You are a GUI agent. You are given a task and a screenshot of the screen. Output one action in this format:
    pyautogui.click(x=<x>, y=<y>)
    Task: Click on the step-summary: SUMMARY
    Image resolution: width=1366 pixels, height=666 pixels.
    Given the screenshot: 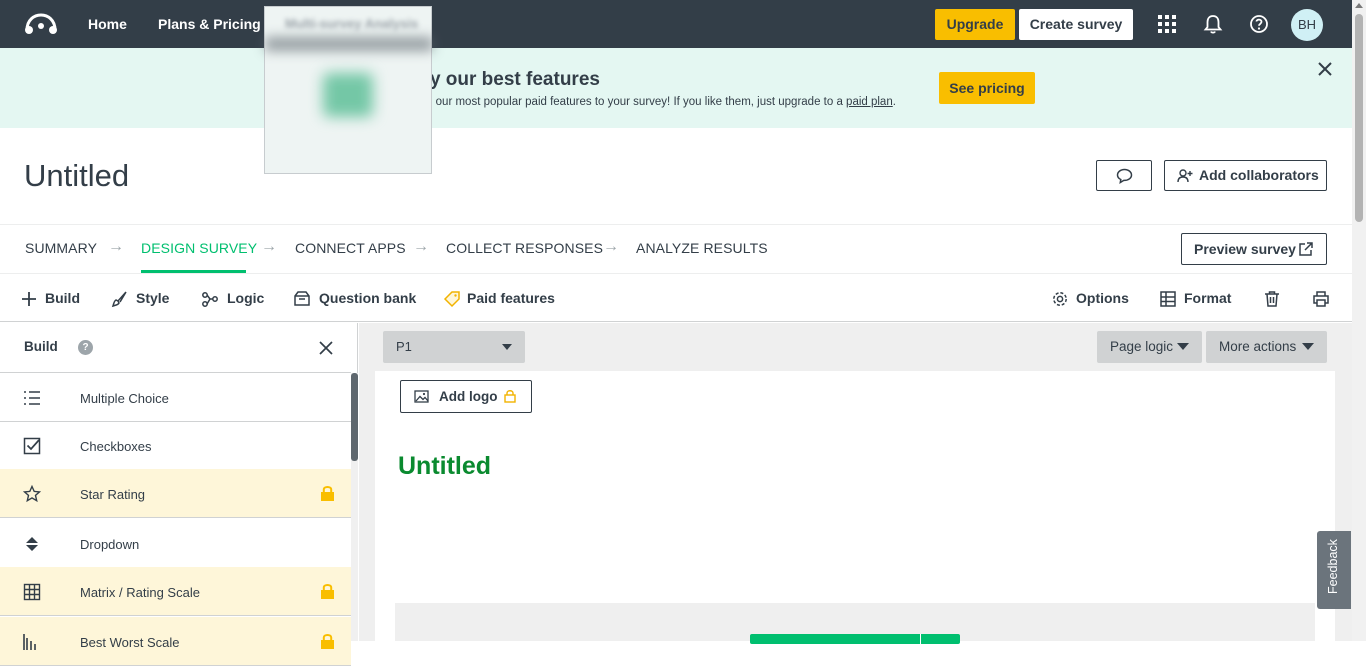 What is the action you would take?
    pyautogui.click(x=61, y=248)
    